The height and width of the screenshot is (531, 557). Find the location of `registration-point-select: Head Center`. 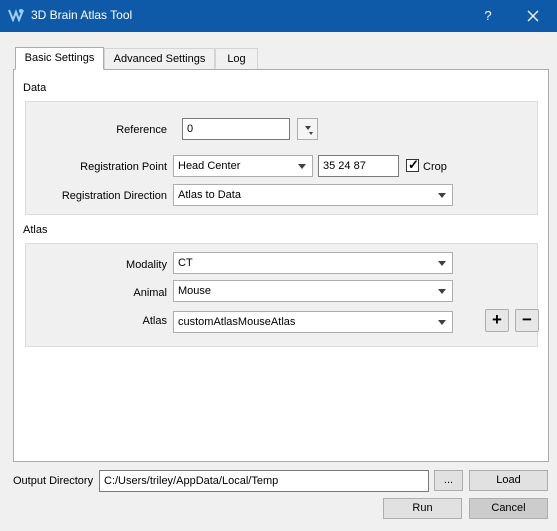

registration-point-select: Head Center is located at coordinates (243, 166).